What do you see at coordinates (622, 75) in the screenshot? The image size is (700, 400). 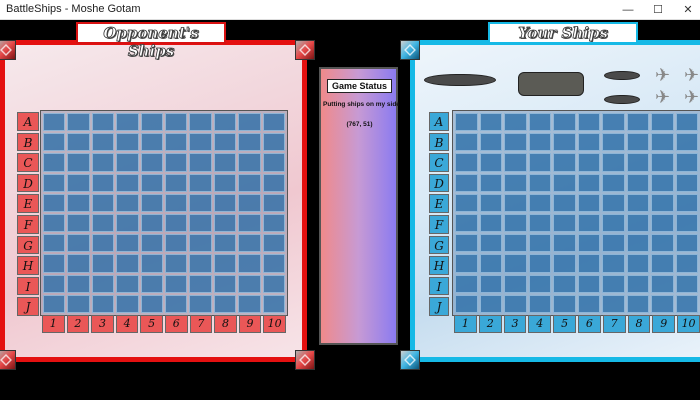 I see `destroyer-icon` at bounding box center [622, 75].